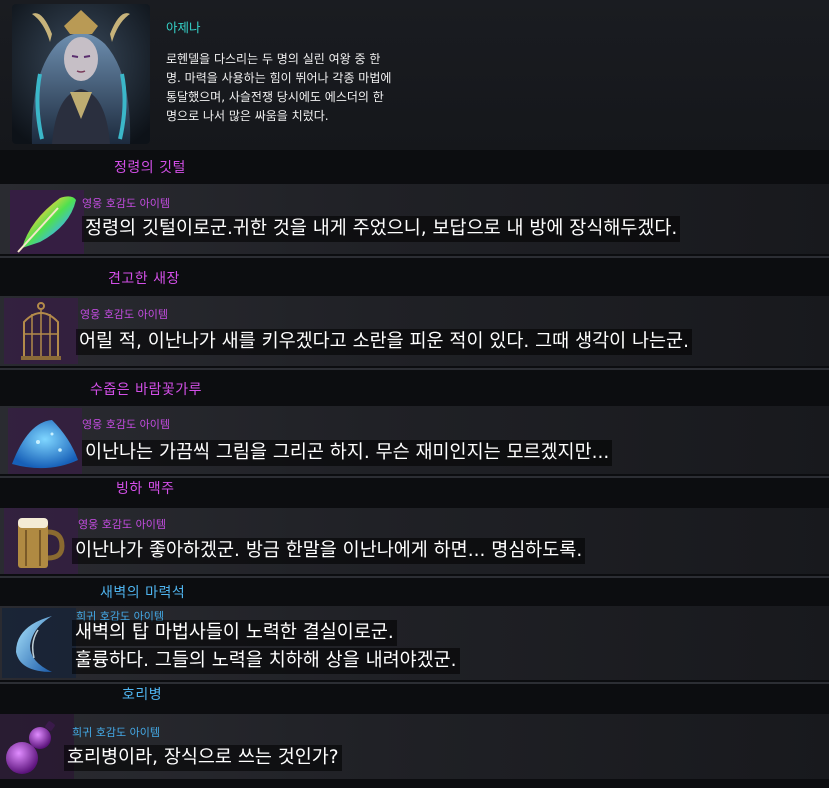  What do you see at coordinates (247, 116) in the screenshot?
I see `npc-description-line: 명으로 나서 많은 싸움을 치렀다.` at bounding box center [247, 116].